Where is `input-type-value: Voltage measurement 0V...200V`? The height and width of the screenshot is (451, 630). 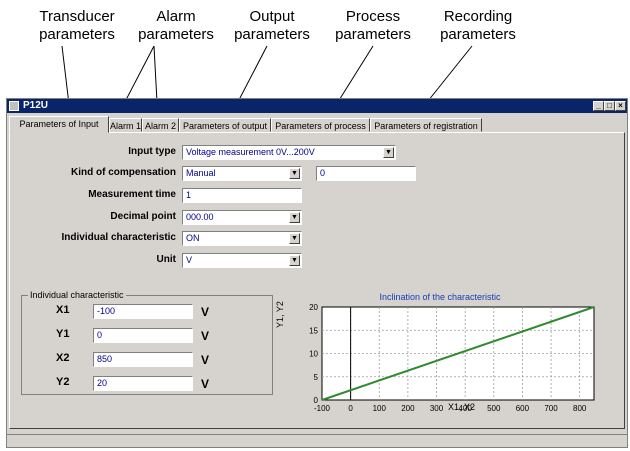
input-type-value: Voltage measurement 0V...200V is located at coordinates (250, 152).